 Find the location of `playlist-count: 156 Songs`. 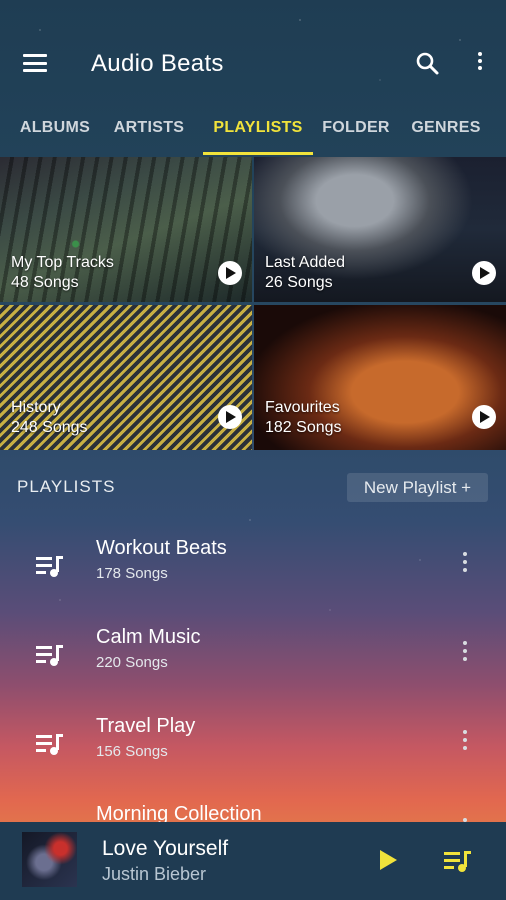

playlist-count: 156 Songs is located at coordinates (132, 751).